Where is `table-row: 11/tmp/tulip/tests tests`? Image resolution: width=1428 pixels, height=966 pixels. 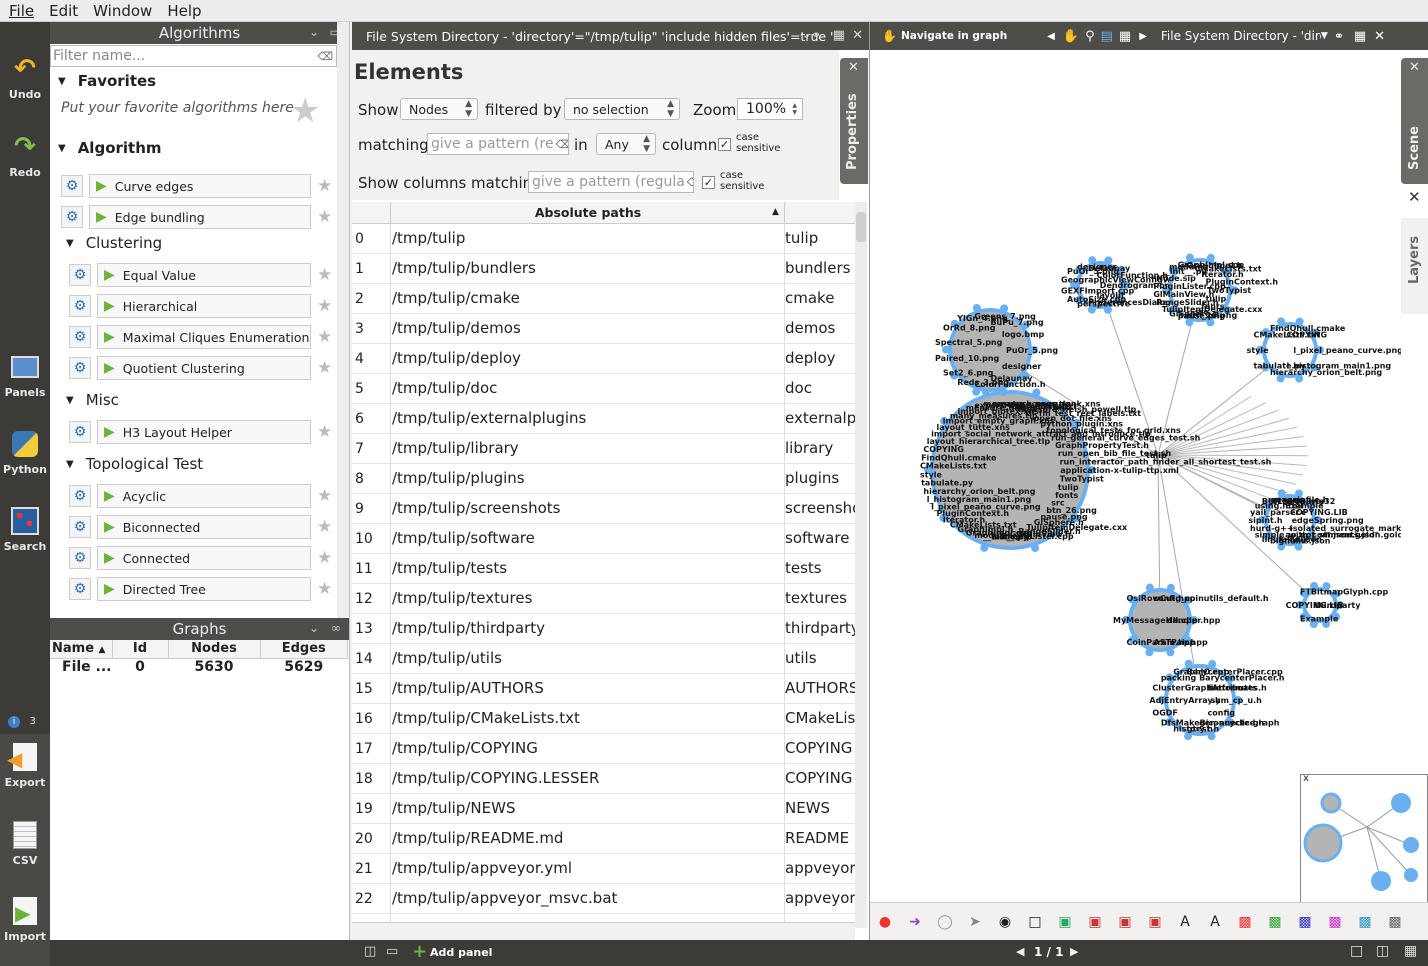
table-row: 11/tmp/tulip/tests tests is located at coordinates (603, 569).